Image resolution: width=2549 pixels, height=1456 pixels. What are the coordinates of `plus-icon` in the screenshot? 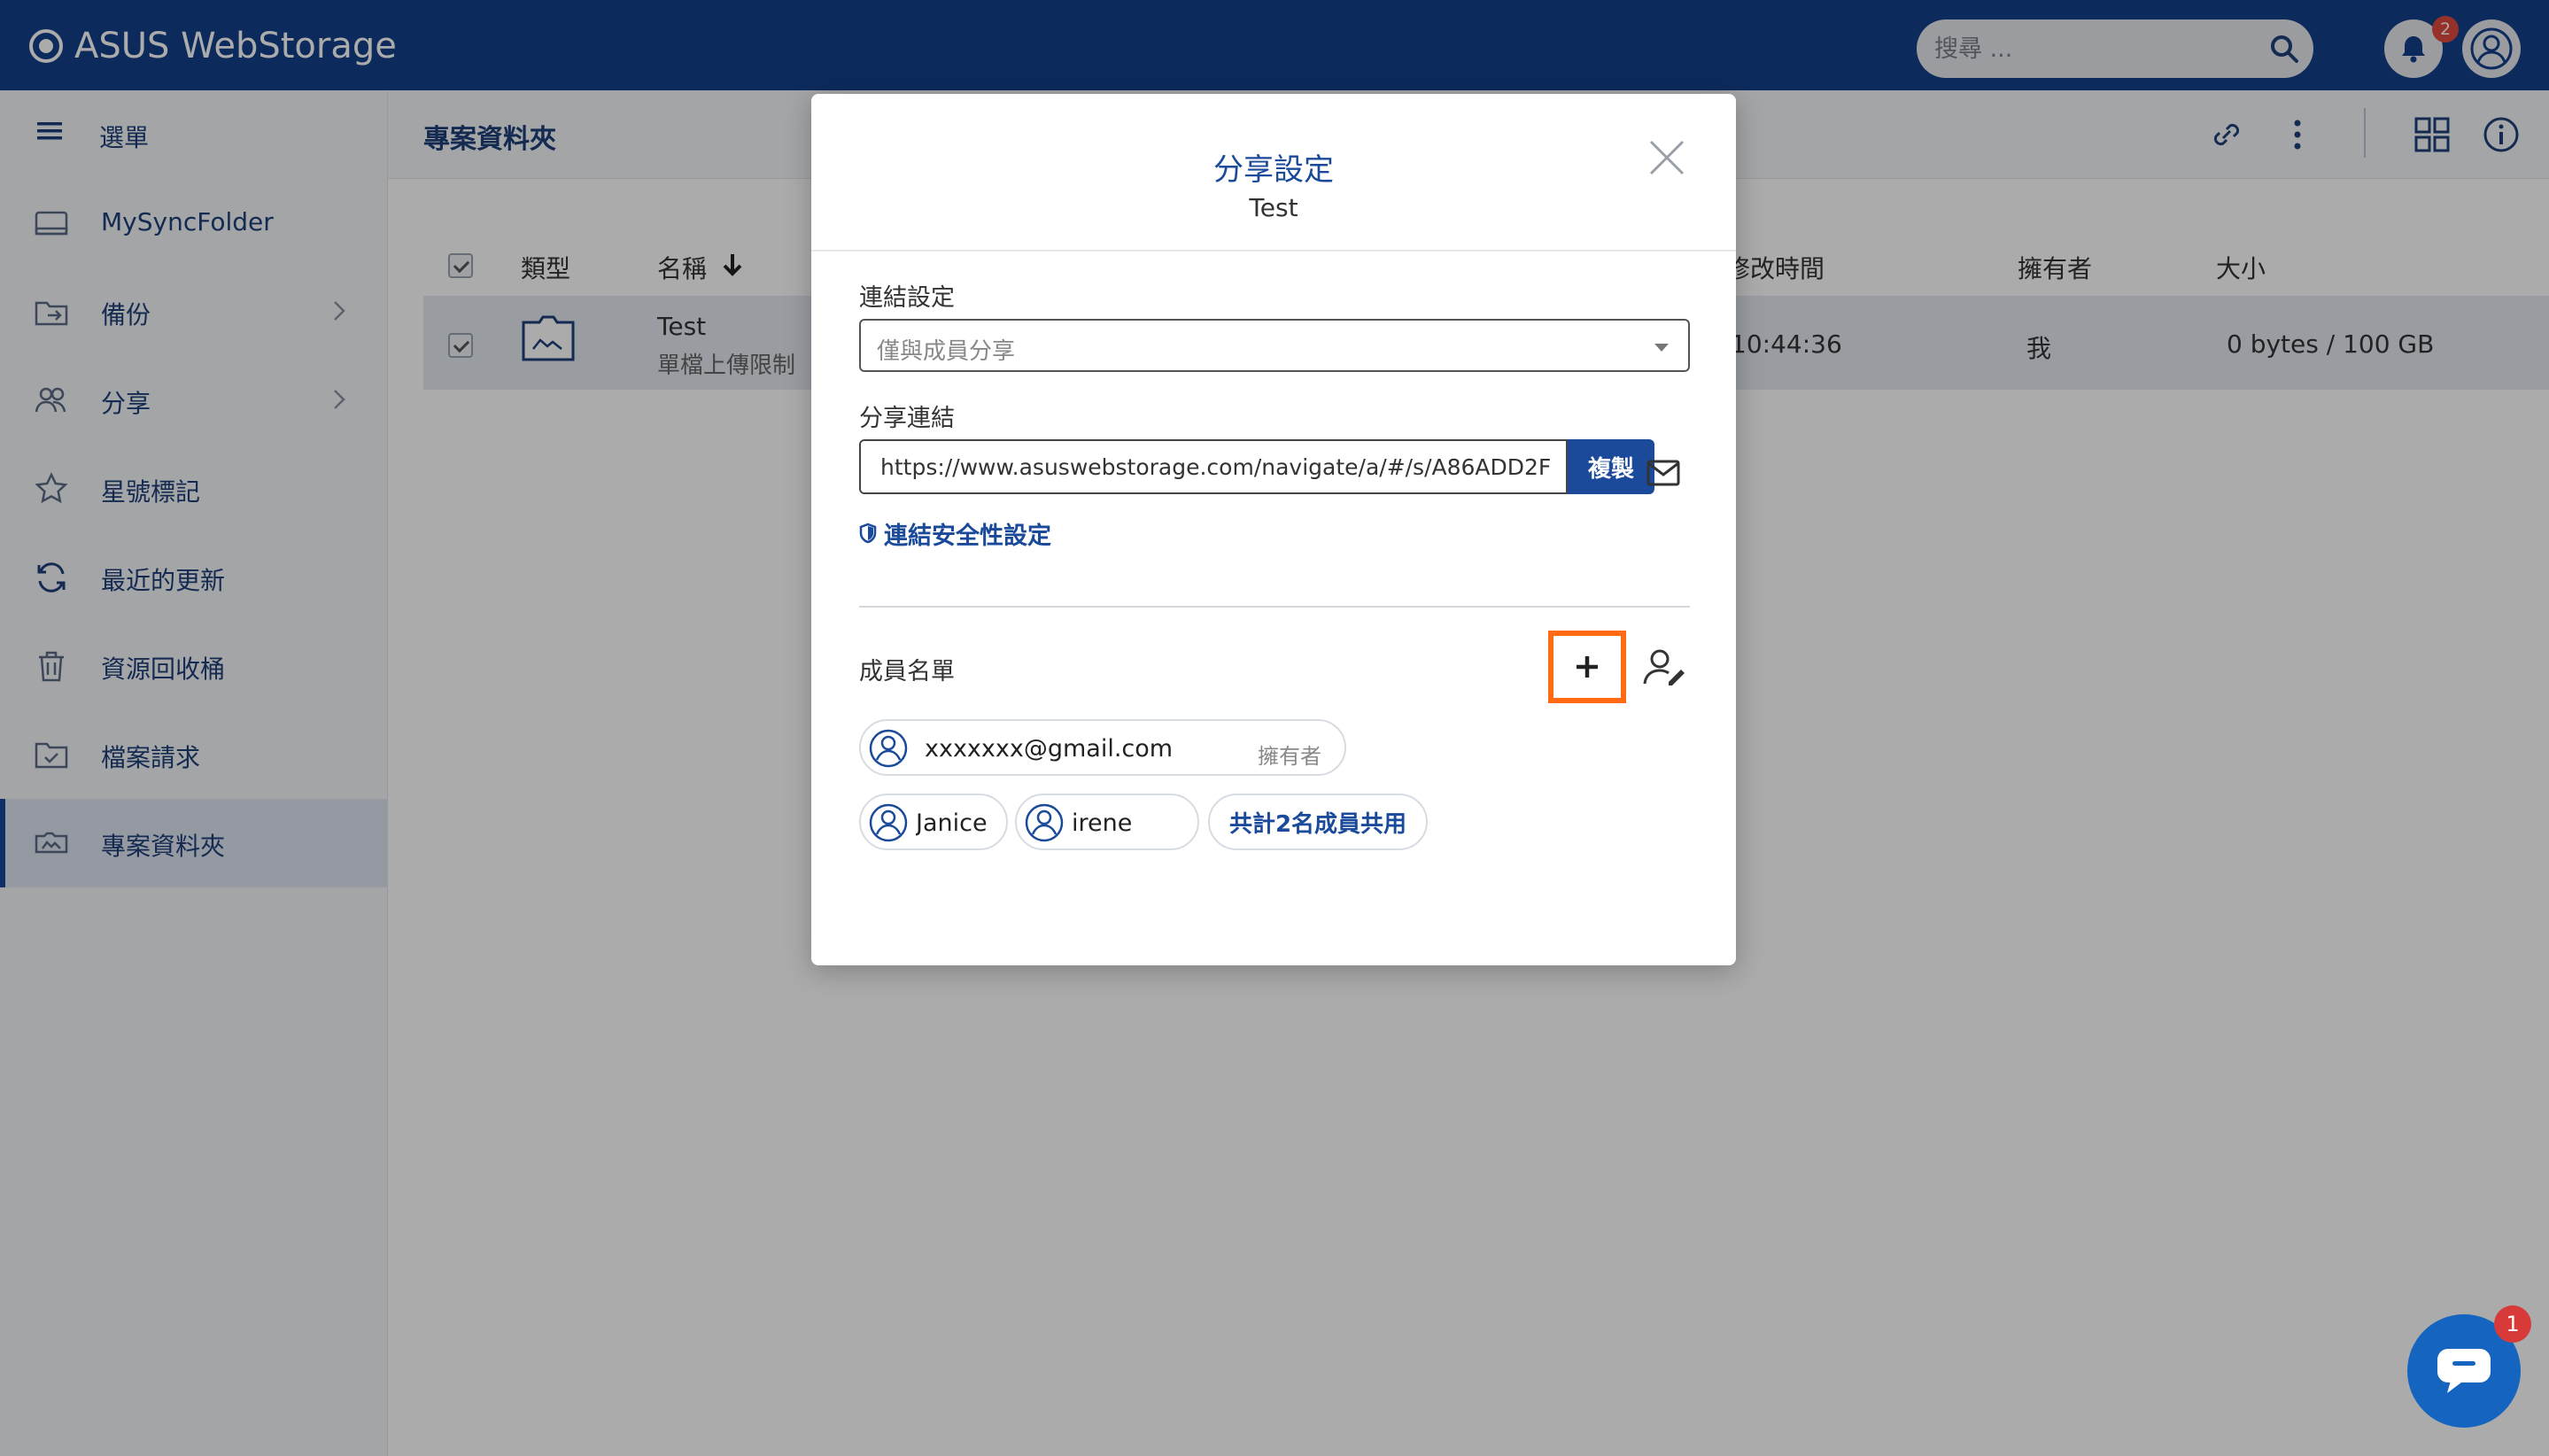 It's located at (1587, 667).